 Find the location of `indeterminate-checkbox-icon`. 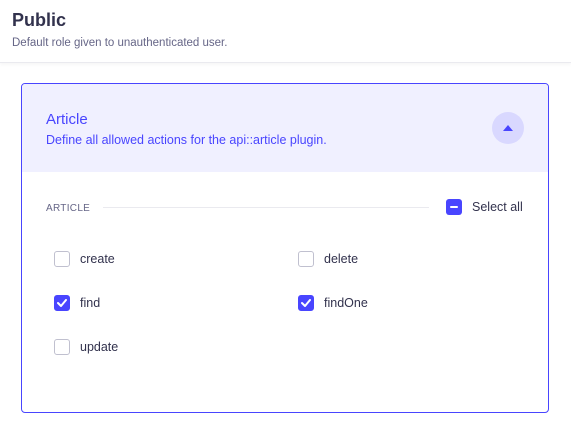

indeterminate-checkbox-icon is located at coordinates (454, 207).